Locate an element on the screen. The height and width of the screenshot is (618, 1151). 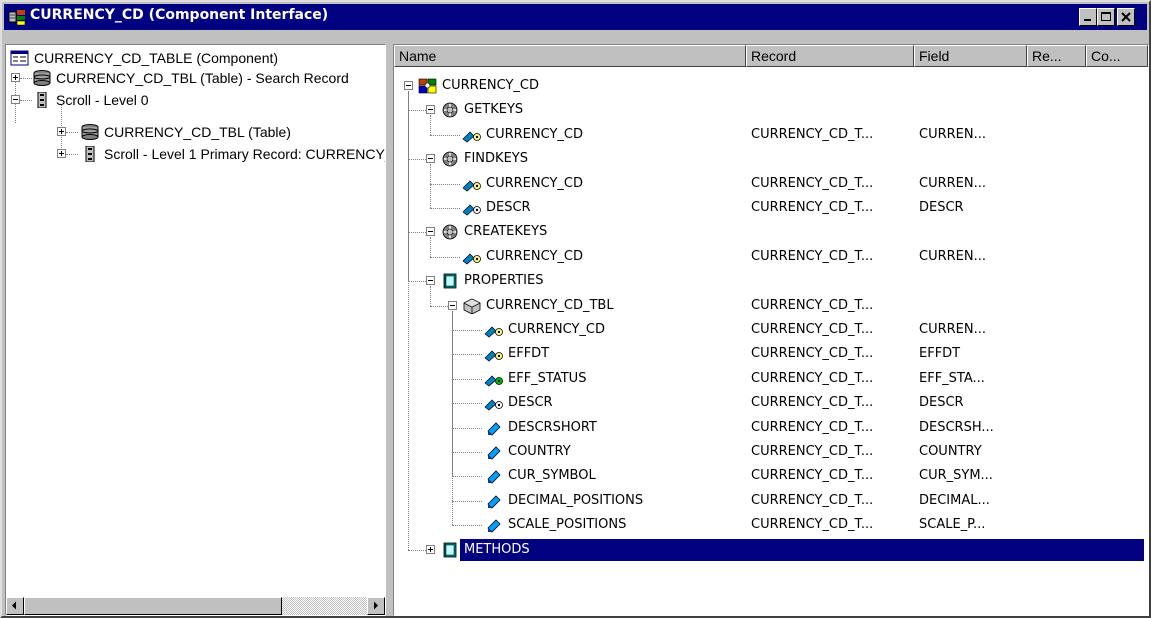
maximize-button is located at coordinates (1106, 17).